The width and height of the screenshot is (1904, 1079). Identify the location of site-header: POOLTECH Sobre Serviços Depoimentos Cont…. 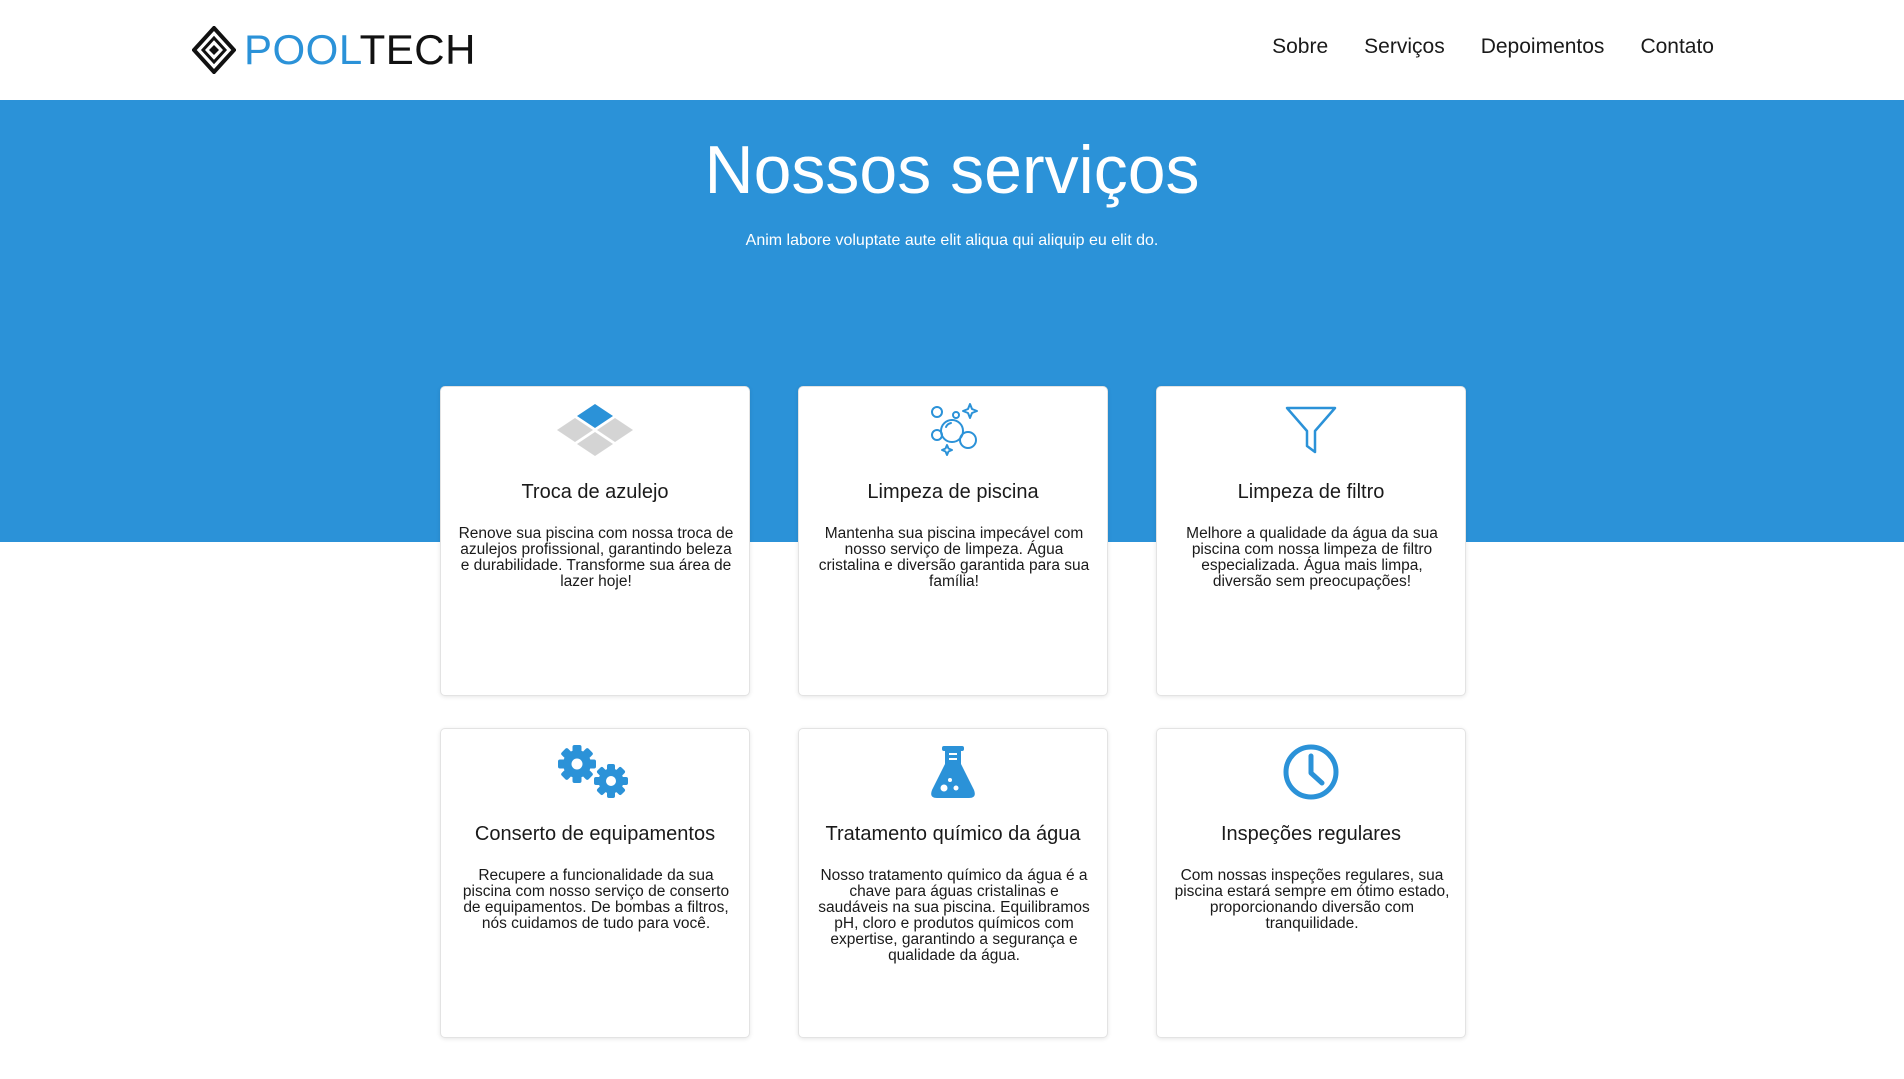
(952, 50).